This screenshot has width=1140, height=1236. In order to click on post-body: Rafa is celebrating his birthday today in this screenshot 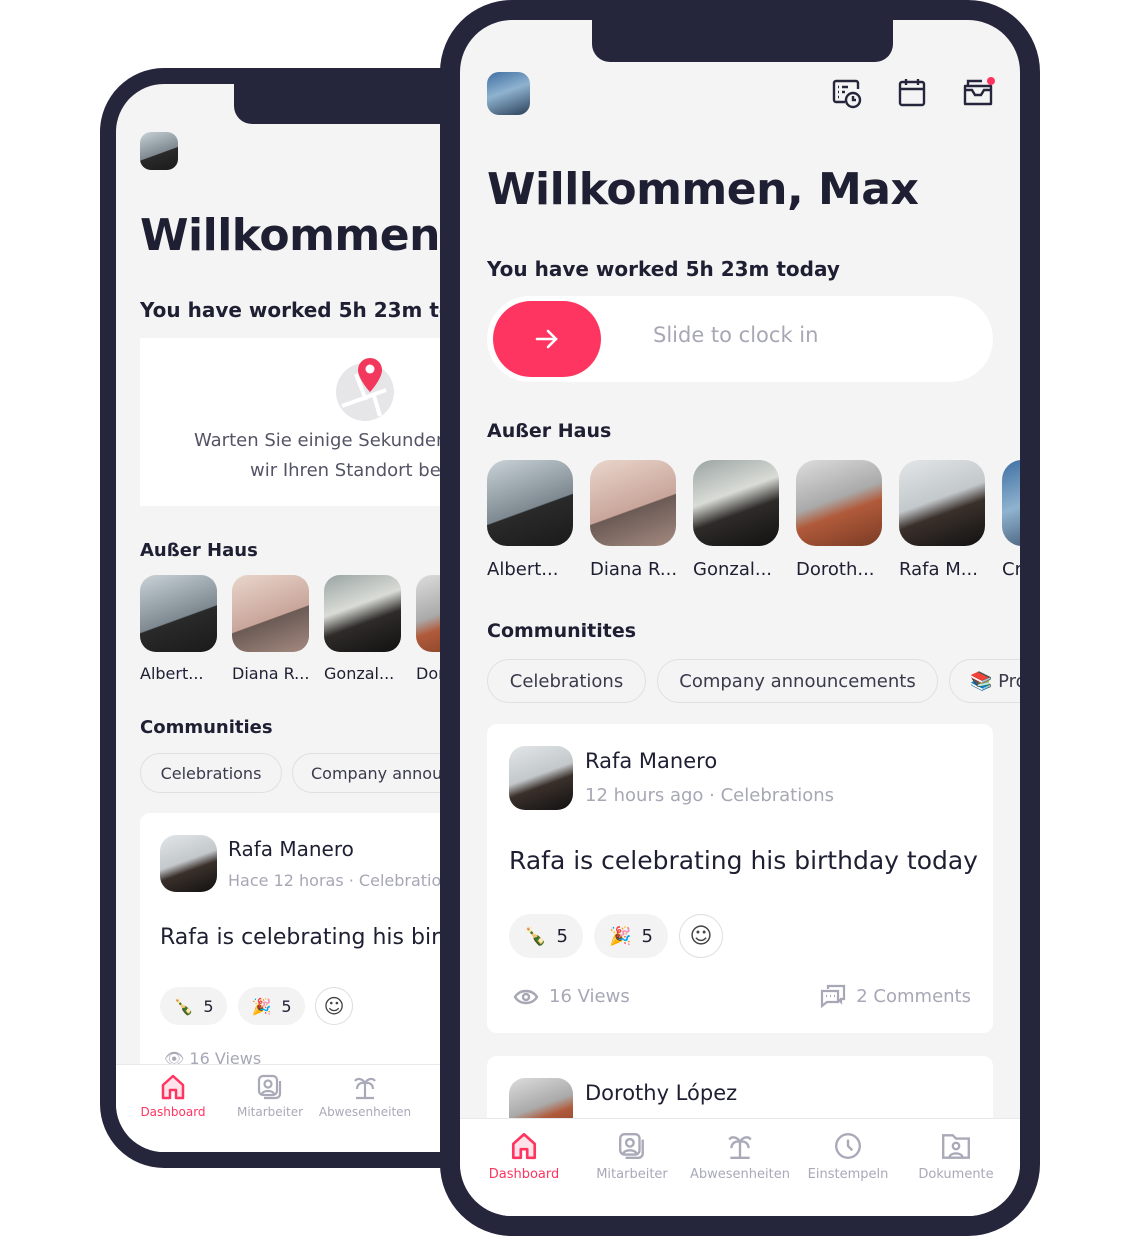, I will do `click(743, 860)`.